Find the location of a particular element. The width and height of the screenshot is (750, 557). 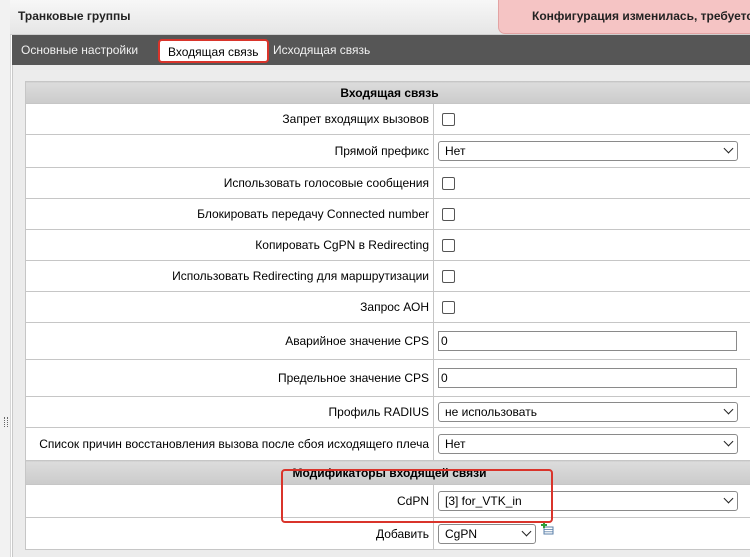

left-gutter is located at coordinates (5, 278).